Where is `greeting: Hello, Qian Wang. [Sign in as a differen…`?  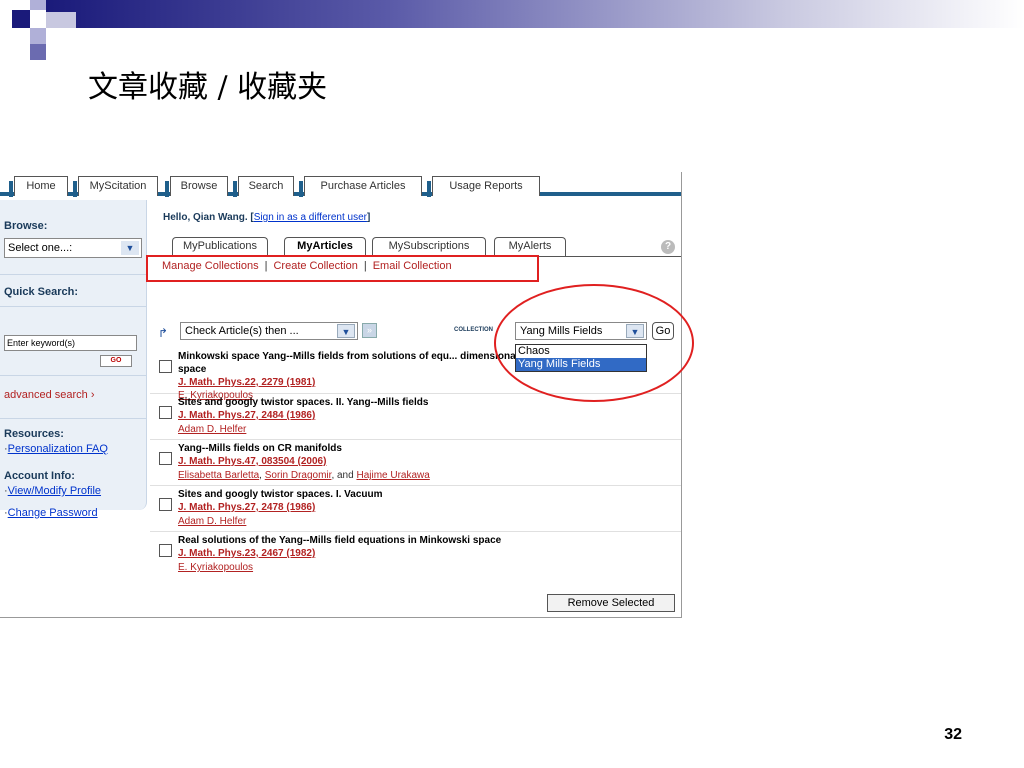 greeting: Hello, Qian Wang. [Sign in as a differen… is located at coordinates (267, 217).